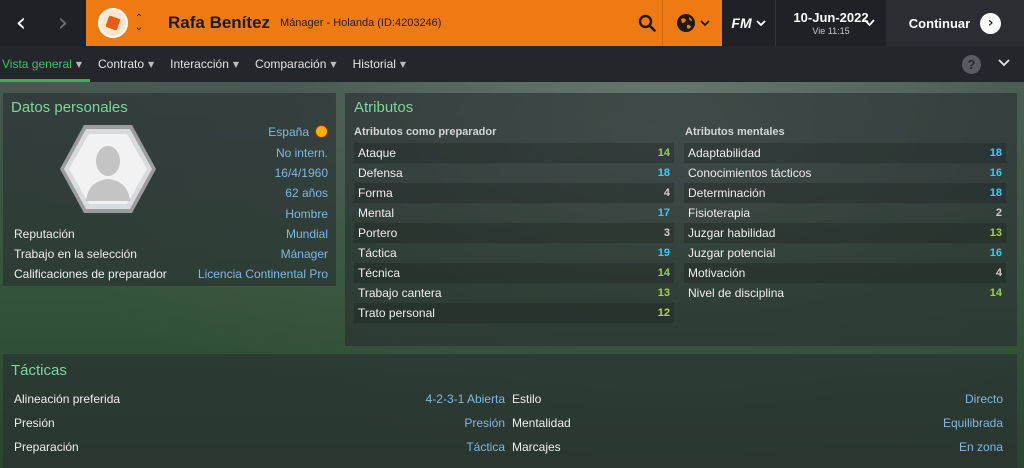 This screenshot has width=1024, height=468. What do you see at coordinates (376, 213) in the screenshot?
I see `attribute-label: Mental` at bounding box center [376, 213].